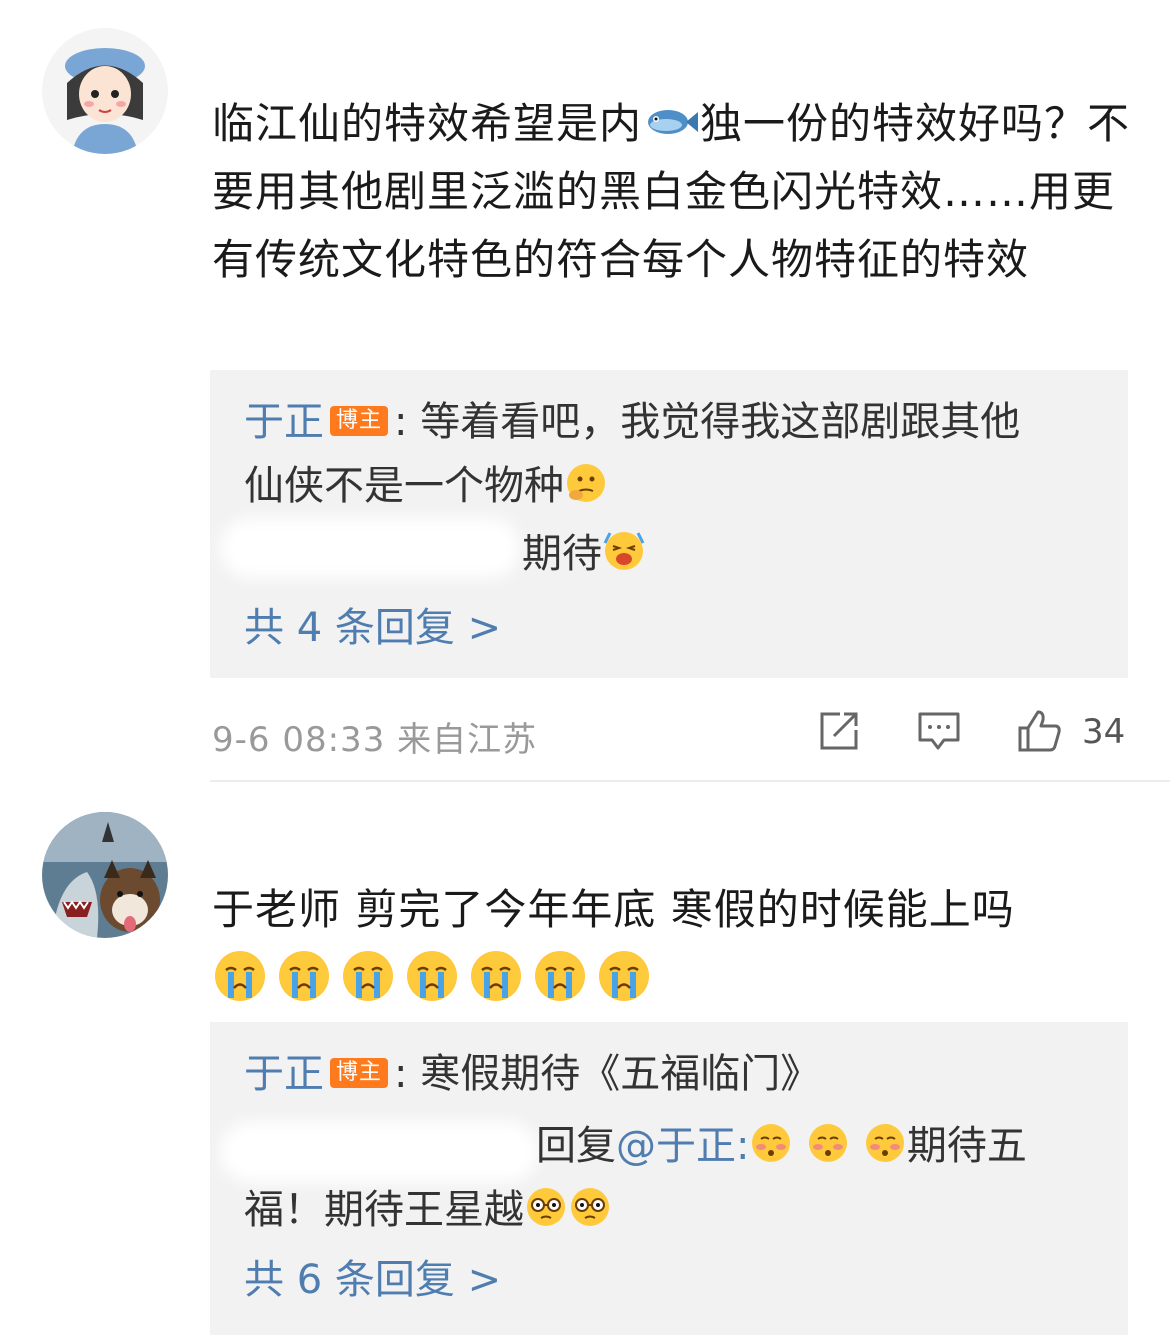 The image size is (1170, 1335). Describe the element at coordinates (671, 733) in the screenshot. I see `comment-meta: 9-6 08:33 来自江苏 34` at that location.